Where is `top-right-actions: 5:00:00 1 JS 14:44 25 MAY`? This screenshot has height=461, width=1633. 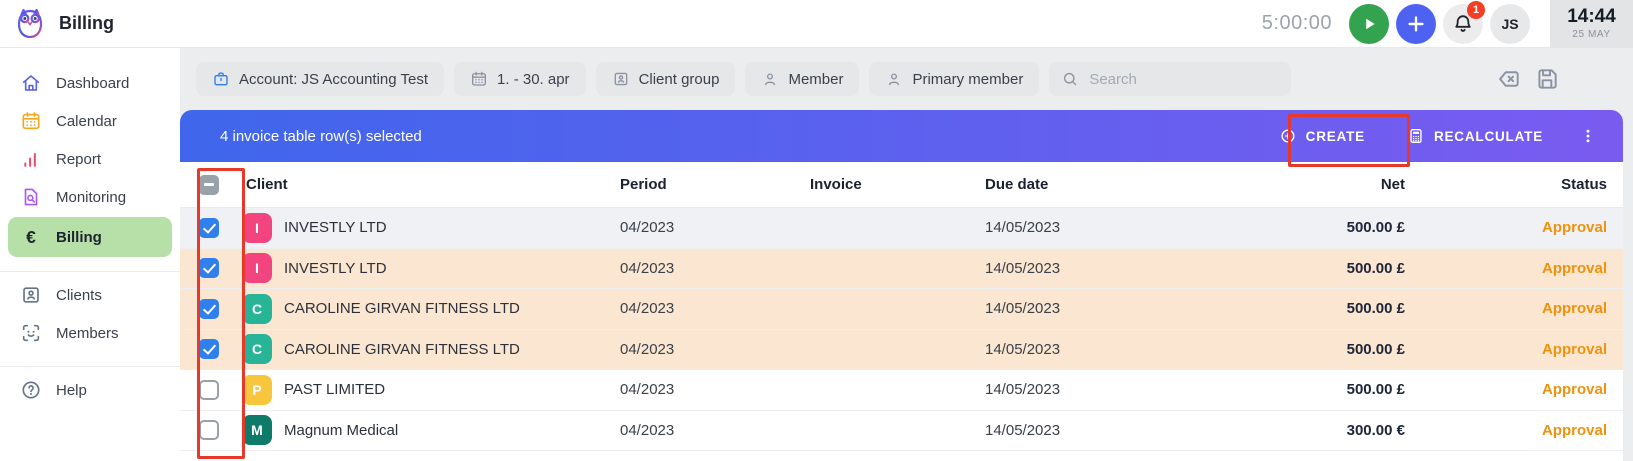 top-right-actions: 5:00:00 1 JS 14:44 25 MAY is located at coordinates (1447, 24).